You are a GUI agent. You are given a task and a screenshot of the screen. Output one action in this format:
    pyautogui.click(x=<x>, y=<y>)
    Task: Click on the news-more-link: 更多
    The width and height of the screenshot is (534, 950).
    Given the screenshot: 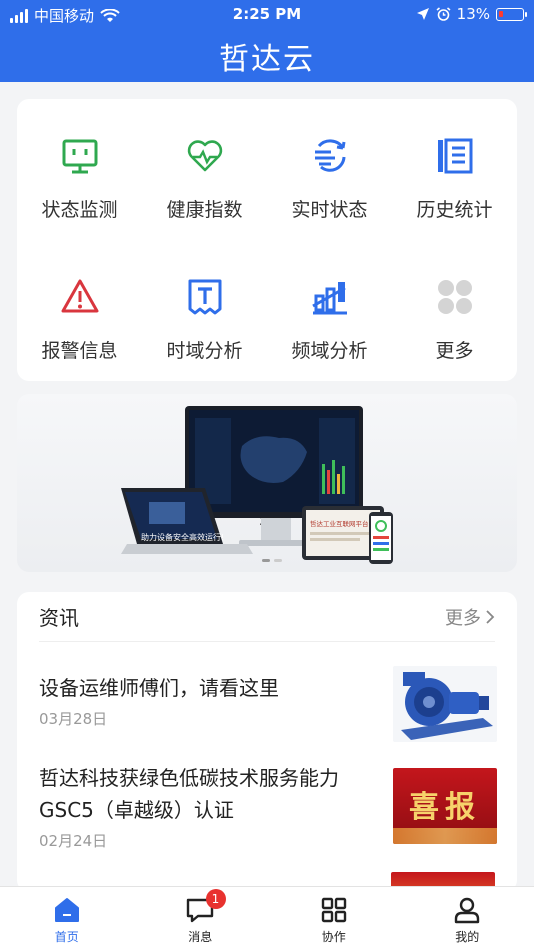 What is the action you would take?
    pyautogui.click(x=470, y=617)
    